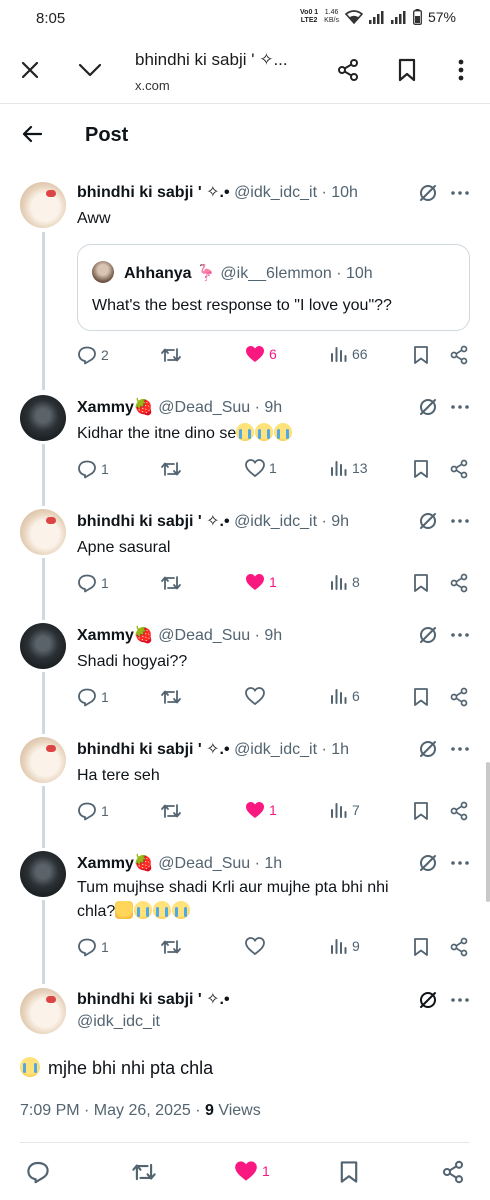  Describe the element at coordinates (283, 432) in the screenshot. I see `loudly-crying-emoji` at that location.